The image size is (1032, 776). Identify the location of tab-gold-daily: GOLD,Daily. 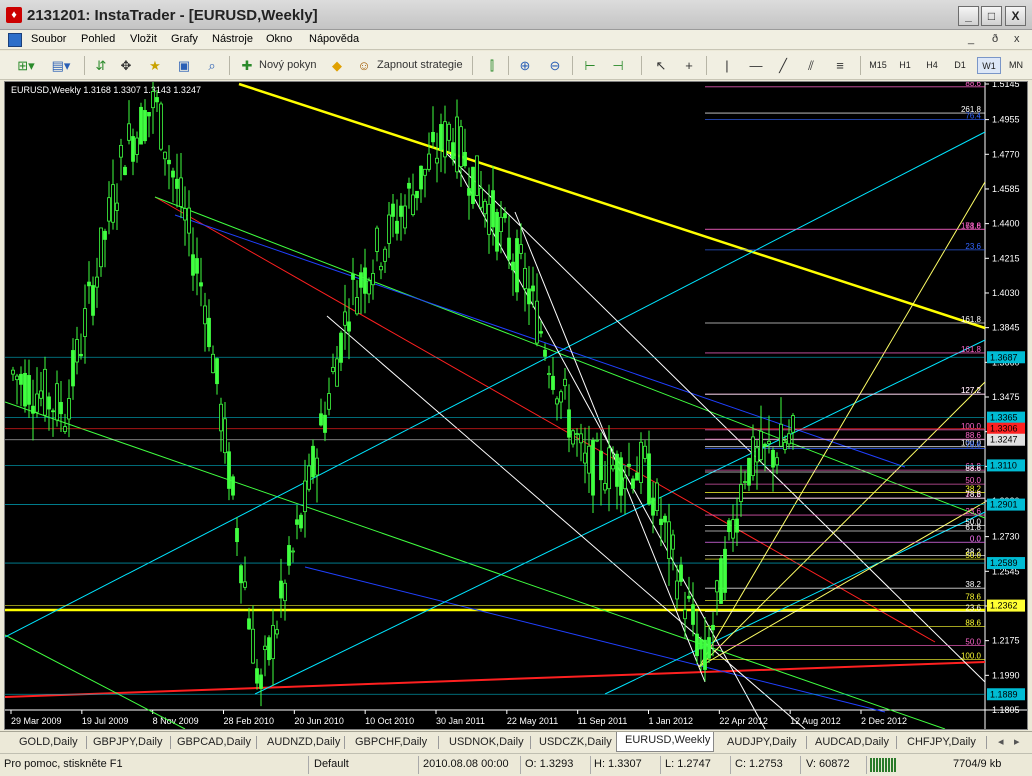
(52, 743).